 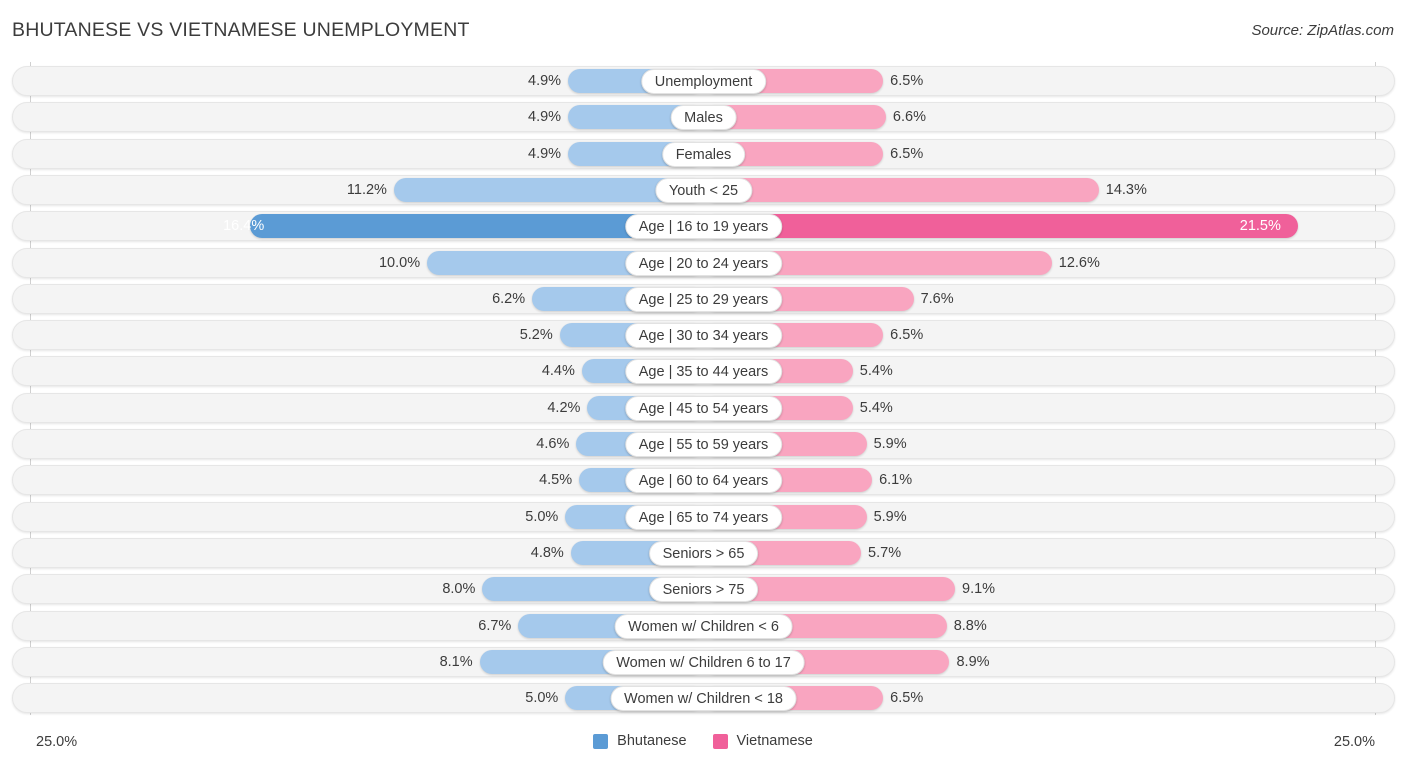 I want to click on row-category-label: Age | 25 to 29 years, so click(x=703, y=299).